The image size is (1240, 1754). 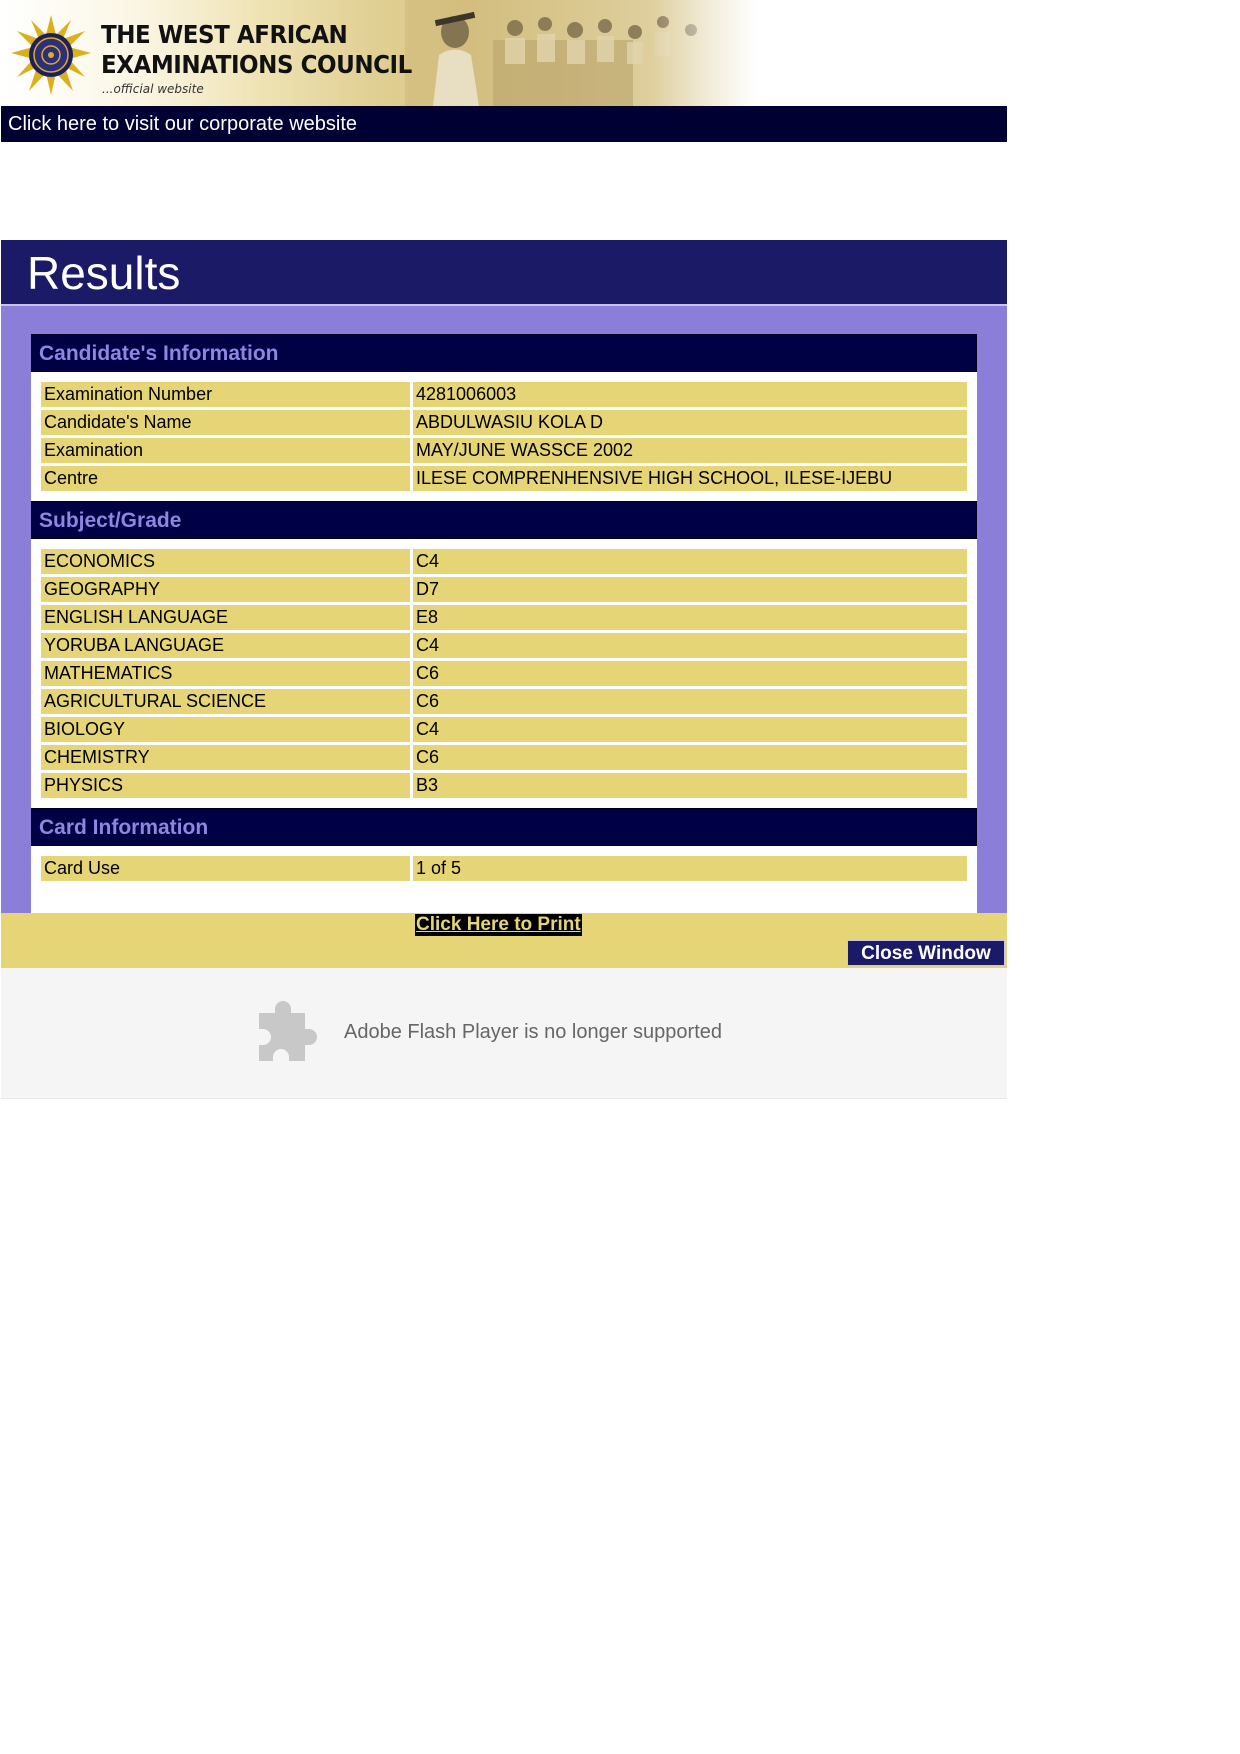 What do you see at coordinates (225, 757) in the screenshot?
I see `row-label: CHEMISTRY` at bounding box center [225, 757].